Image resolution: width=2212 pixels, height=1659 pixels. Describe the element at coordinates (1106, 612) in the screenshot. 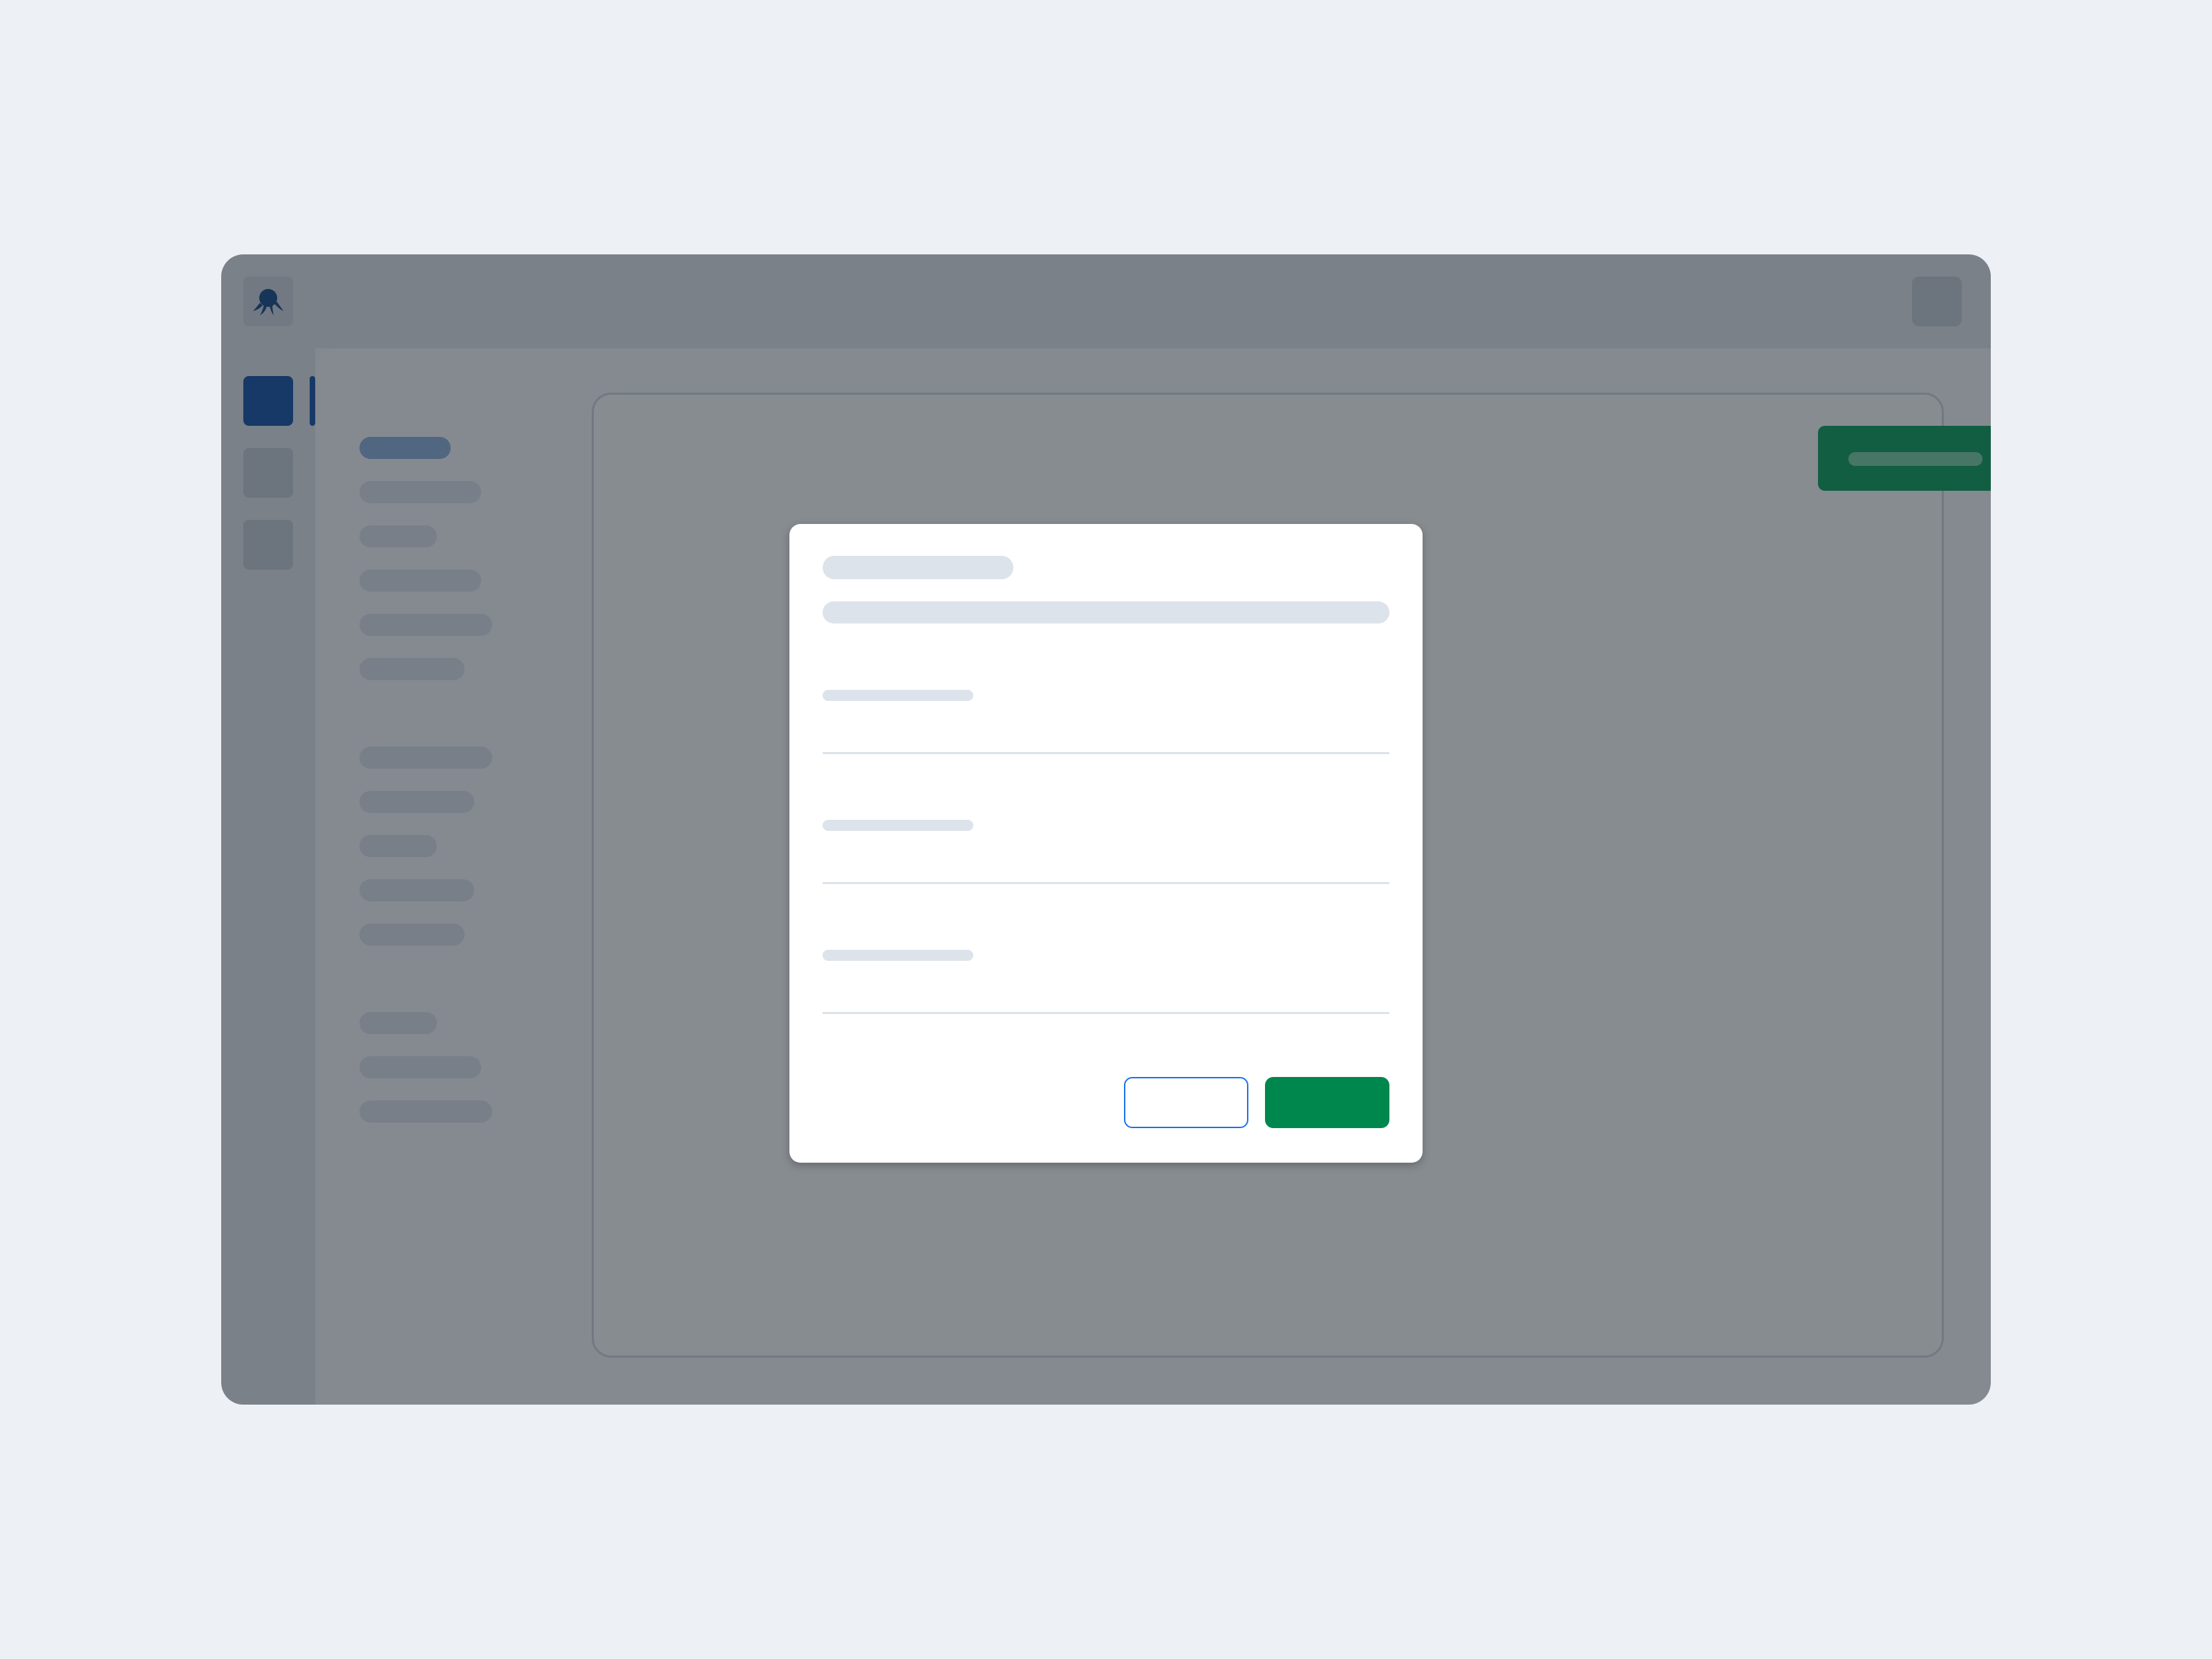

I see `dialog-description` at that location.